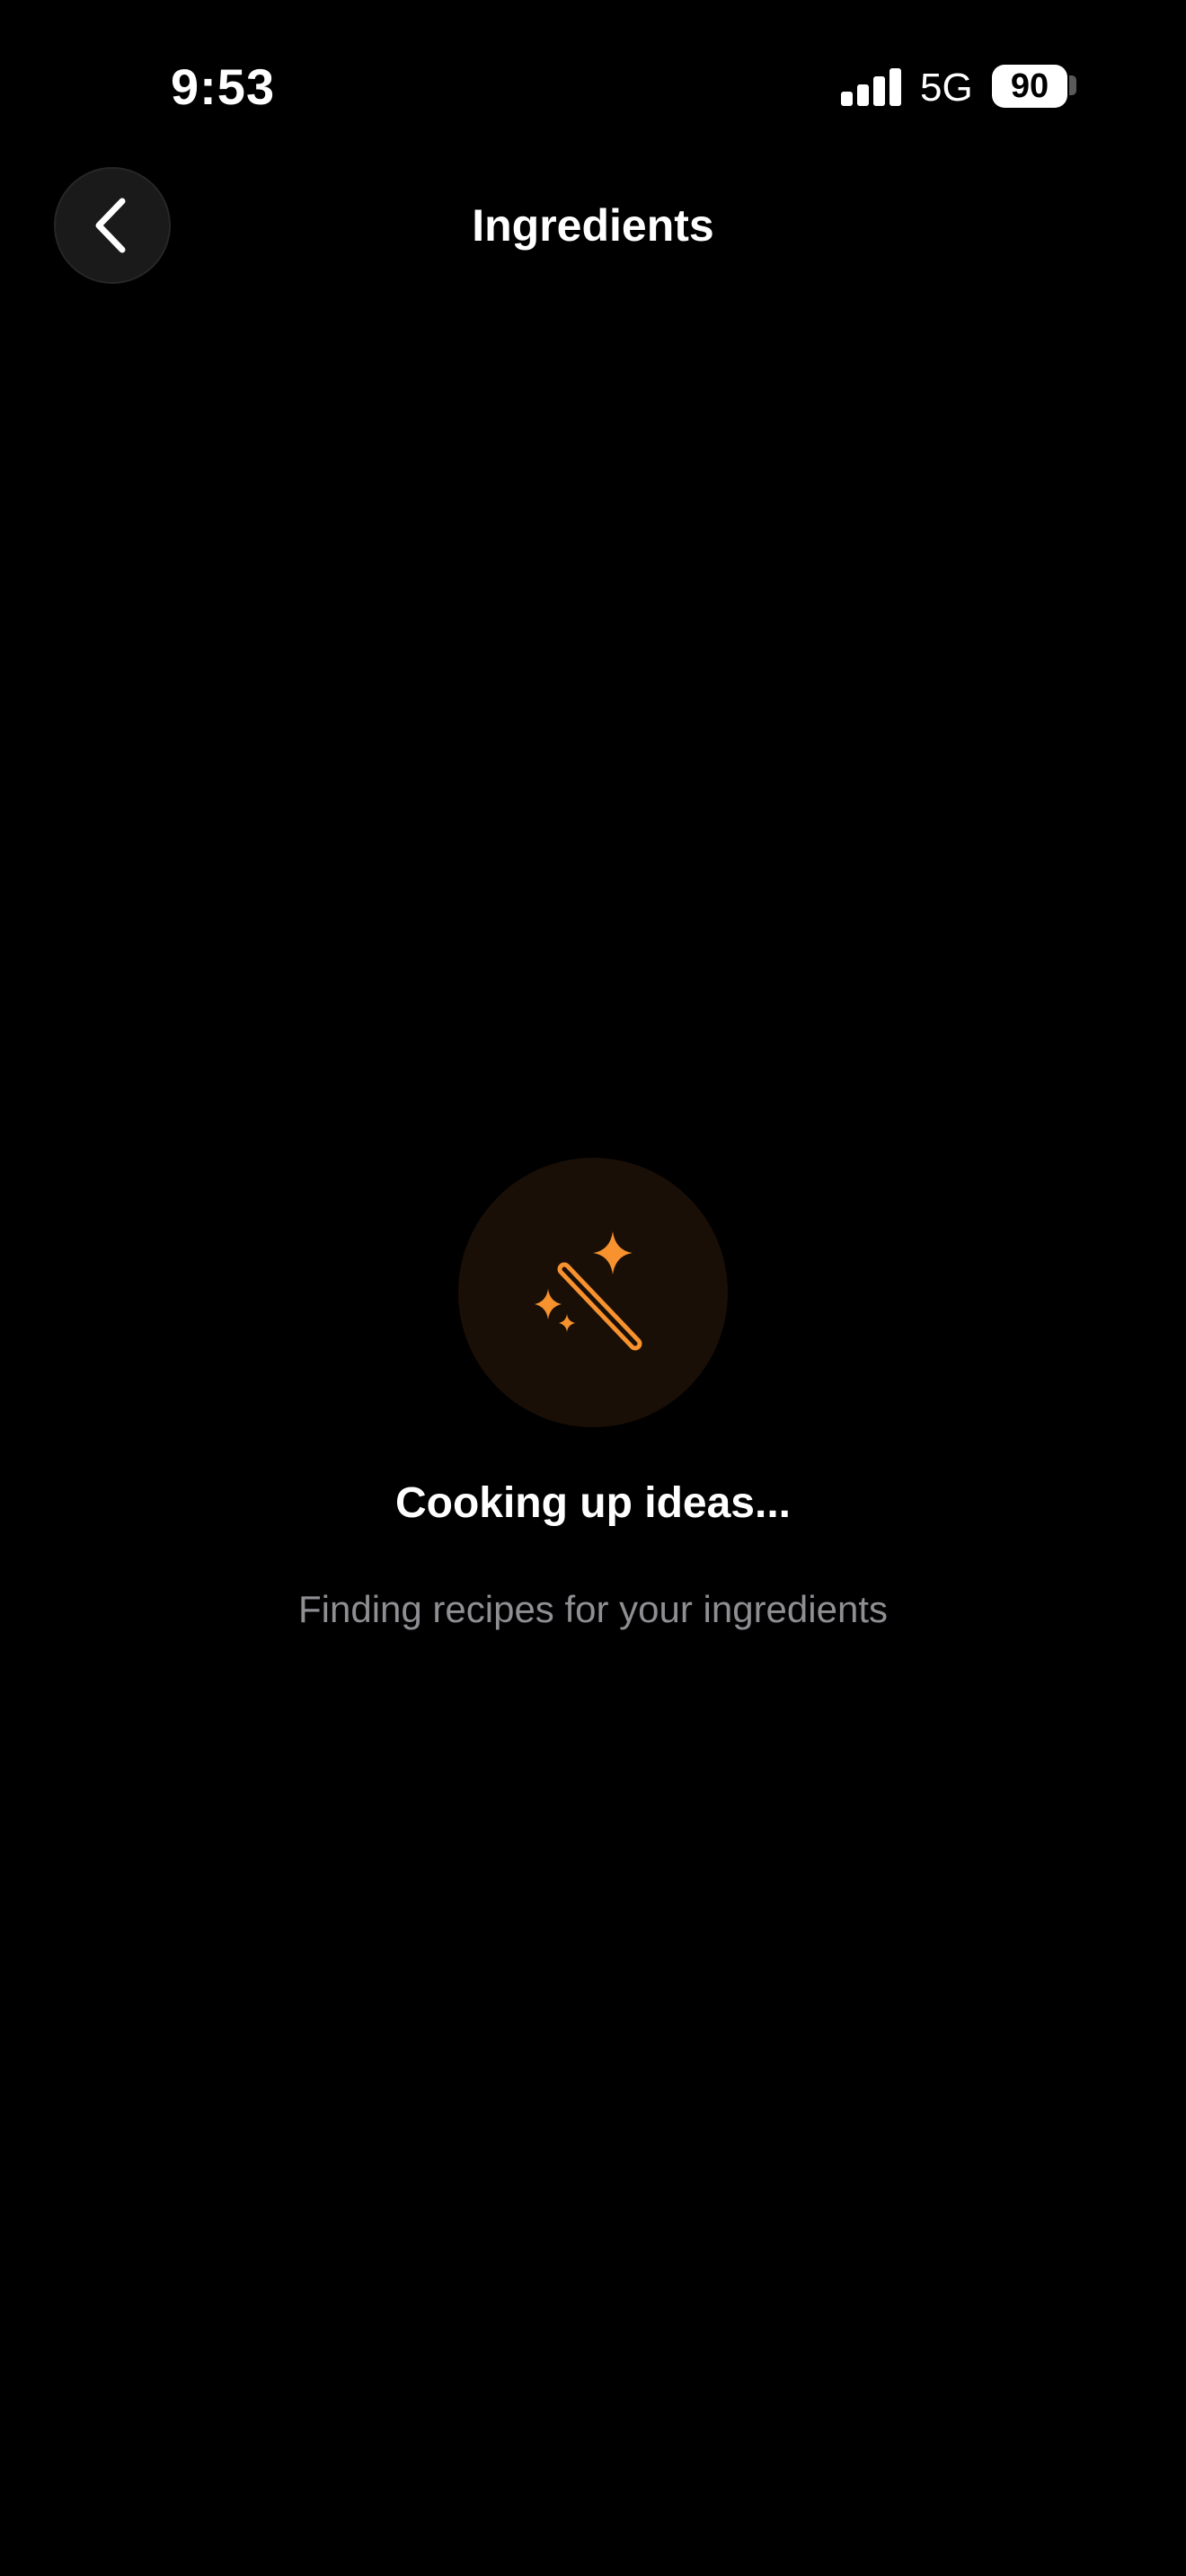 This screenshot has height=2576, width=1186. What do you see at coordinates (223, 86) in the screenshot?
I see `status-time: 9:53` at bounding box center [223, 86].